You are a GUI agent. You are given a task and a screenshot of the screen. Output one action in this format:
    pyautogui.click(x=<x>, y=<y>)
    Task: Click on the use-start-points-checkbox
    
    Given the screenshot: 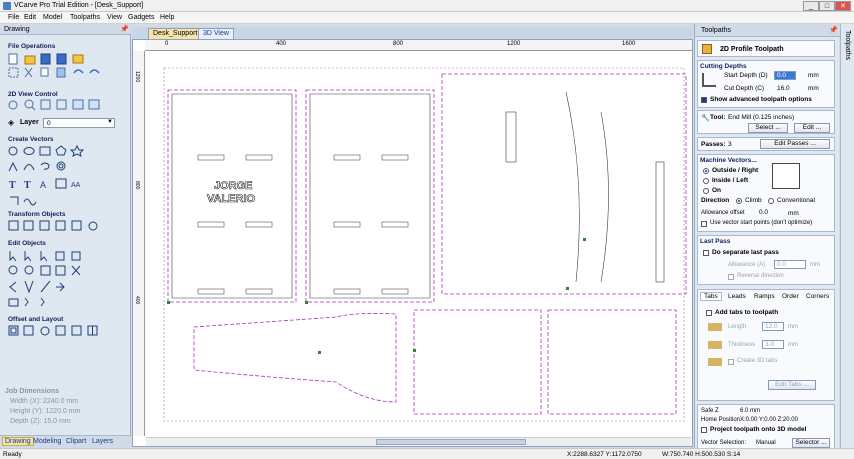 What is the action you would take?
    pyautogui.click(x=704, y=224)
    